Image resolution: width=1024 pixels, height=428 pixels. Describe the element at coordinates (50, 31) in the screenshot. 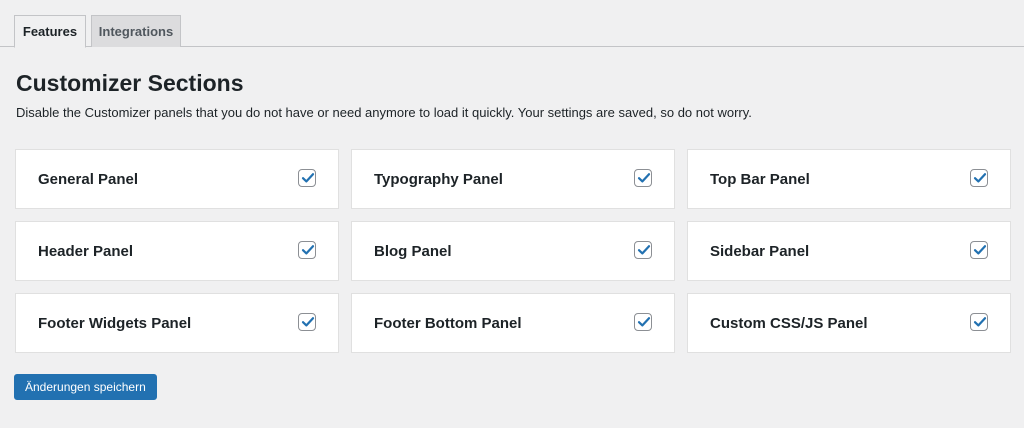

I see `tab-features: Features` at that location.